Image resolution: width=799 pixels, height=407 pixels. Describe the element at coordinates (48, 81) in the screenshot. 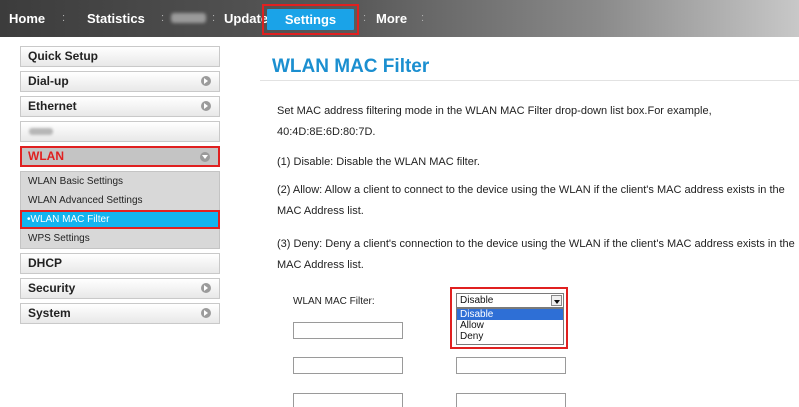

I see `sidebar-item-label: Dial-up` at that location.